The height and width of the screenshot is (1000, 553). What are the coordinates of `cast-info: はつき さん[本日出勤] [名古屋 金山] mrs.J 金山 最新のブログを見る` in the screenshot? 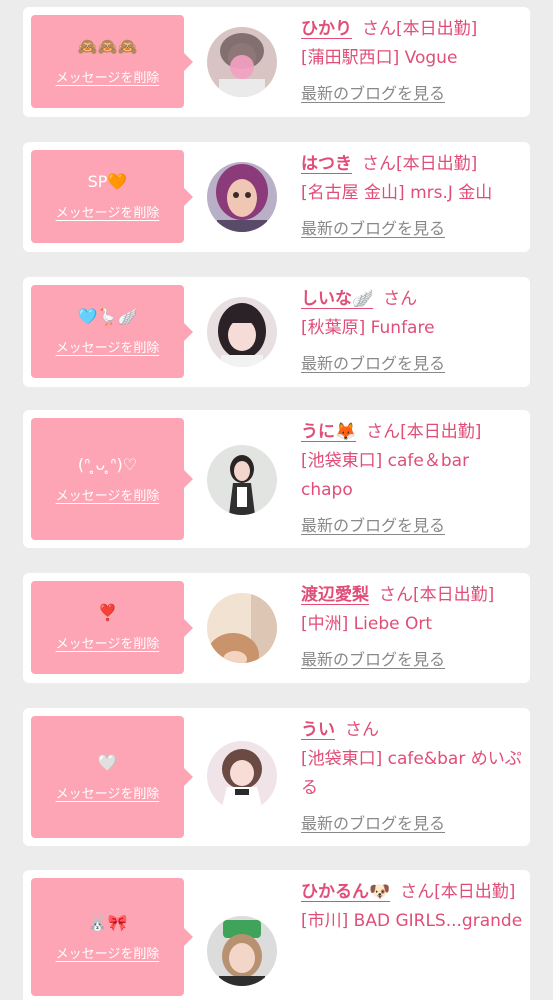 It's located at (412, 197).